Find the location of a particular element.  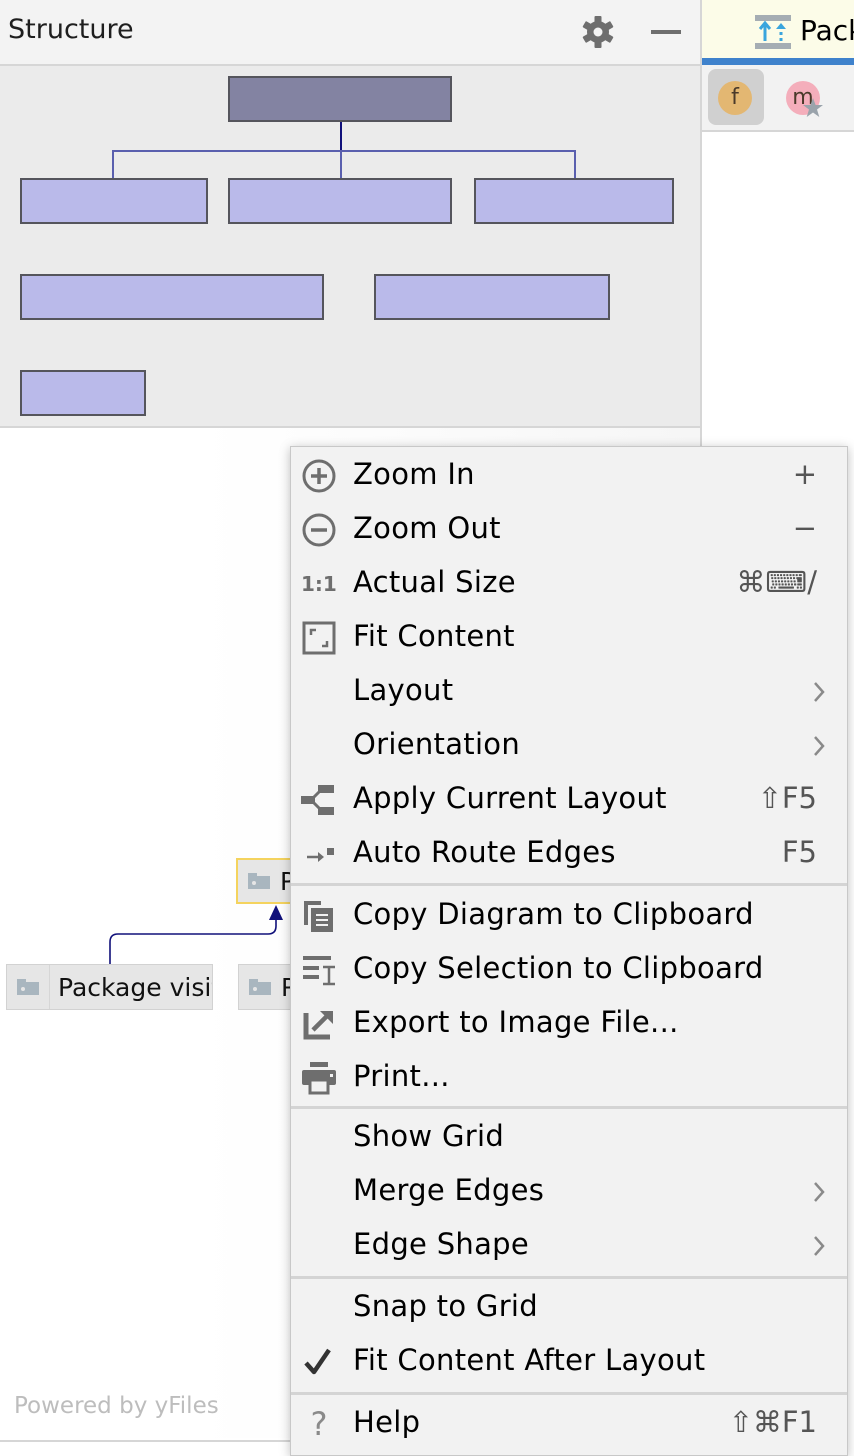

menu-item-apply-current-layout: Apply Current Layout ⇧F5 is located at coordinates (569, 800).